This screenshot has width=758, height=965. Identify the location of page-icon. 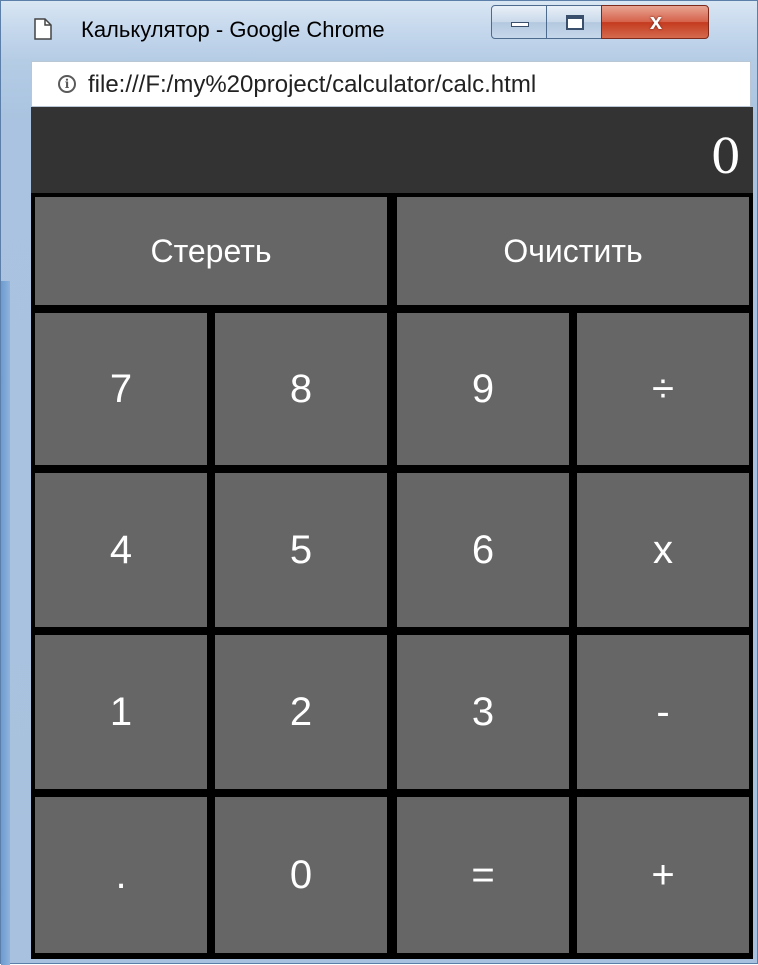
(43, 29).